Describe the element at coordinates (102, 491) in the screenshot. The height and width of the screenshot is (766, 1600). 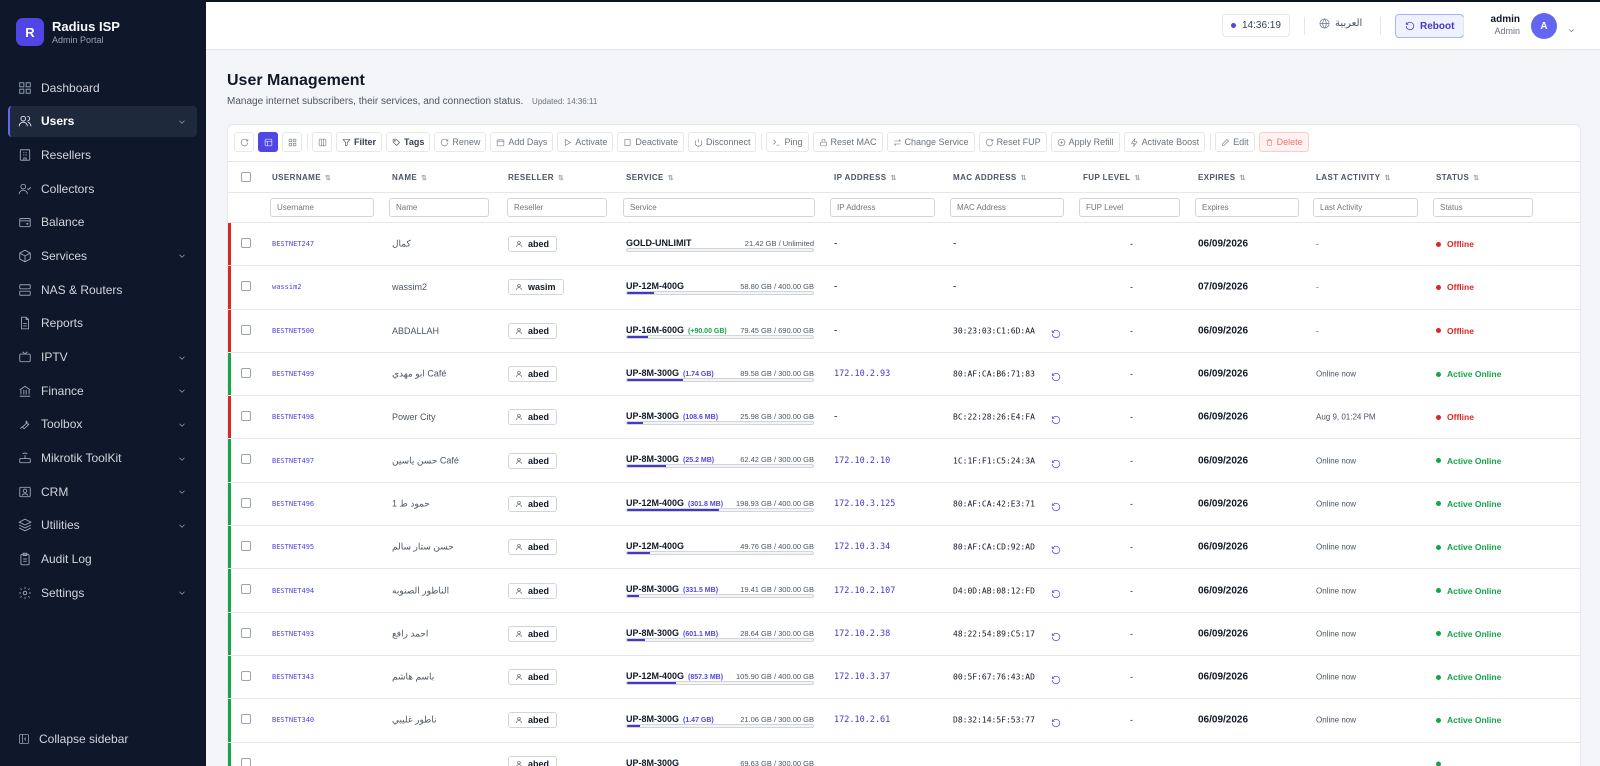
I see `sidebar-item-crm: CRM` at that location.